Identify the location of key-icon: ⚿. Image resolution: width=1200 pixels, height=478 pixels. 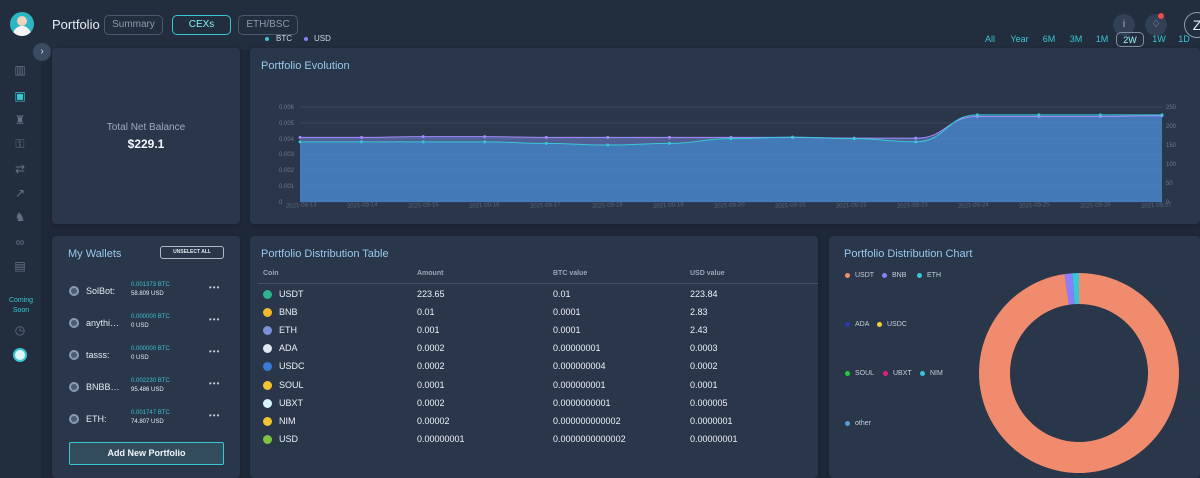
(20, 144).